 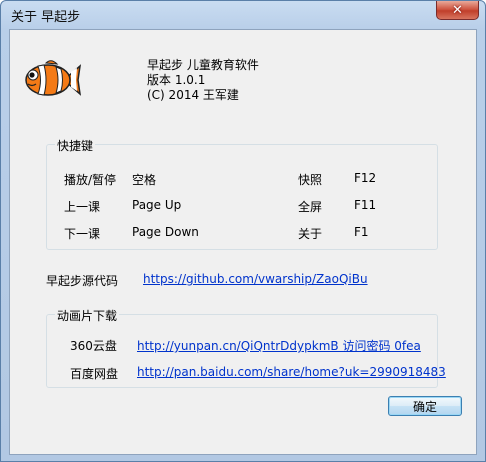 I want to click on shortcut-action-prev: 上一课, so click(x=82, y=207).